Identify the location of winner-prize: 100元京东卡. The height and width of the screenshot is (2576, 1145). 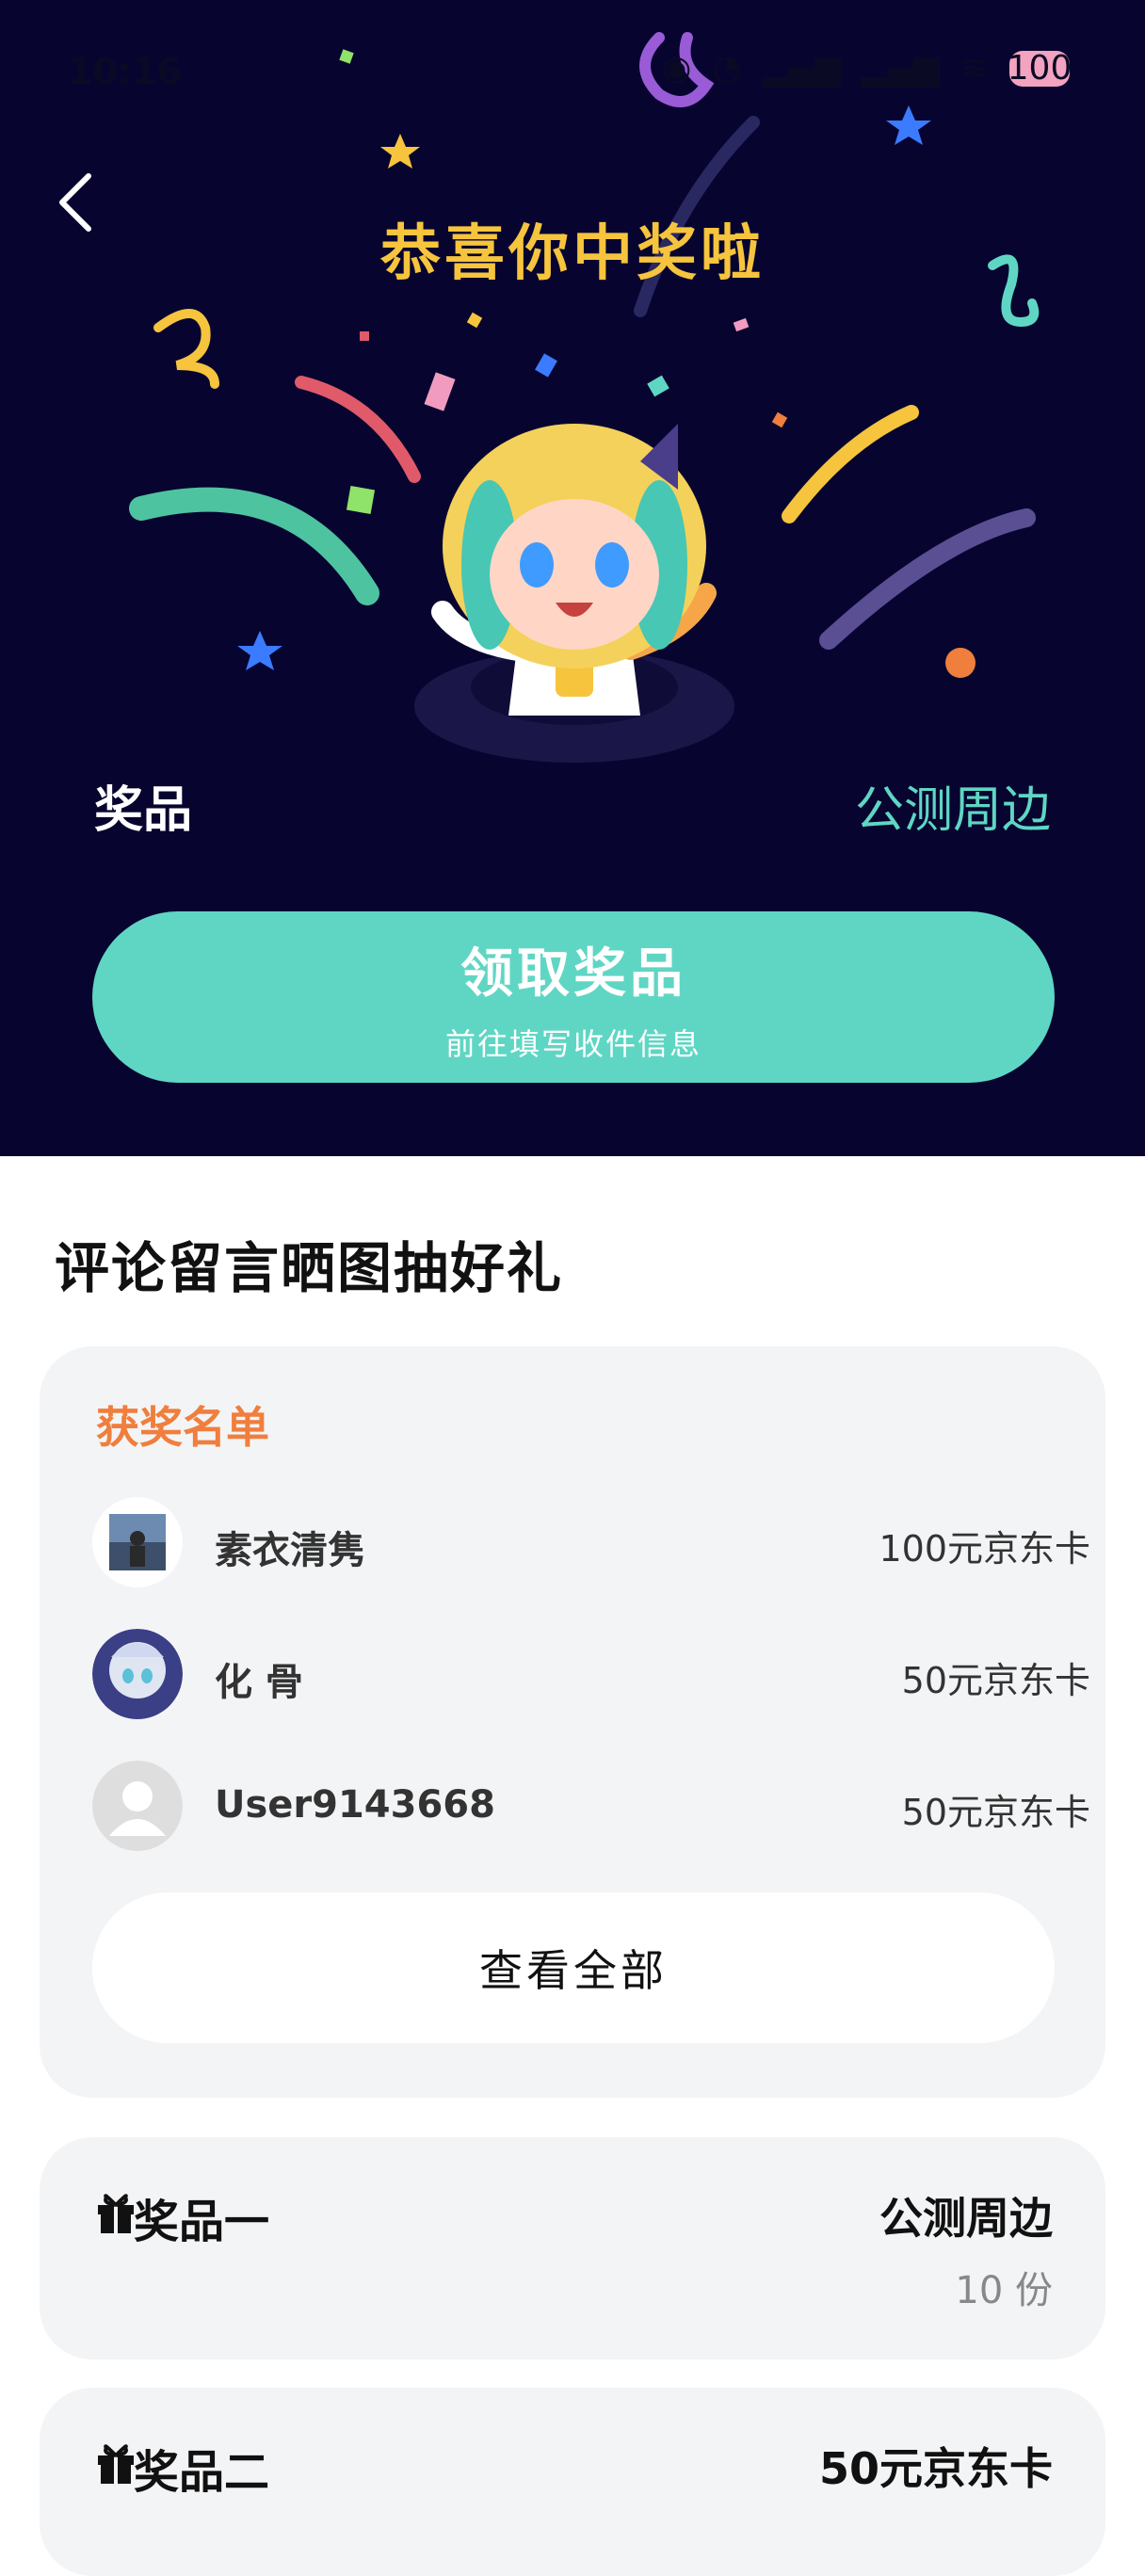
(984, 1549).